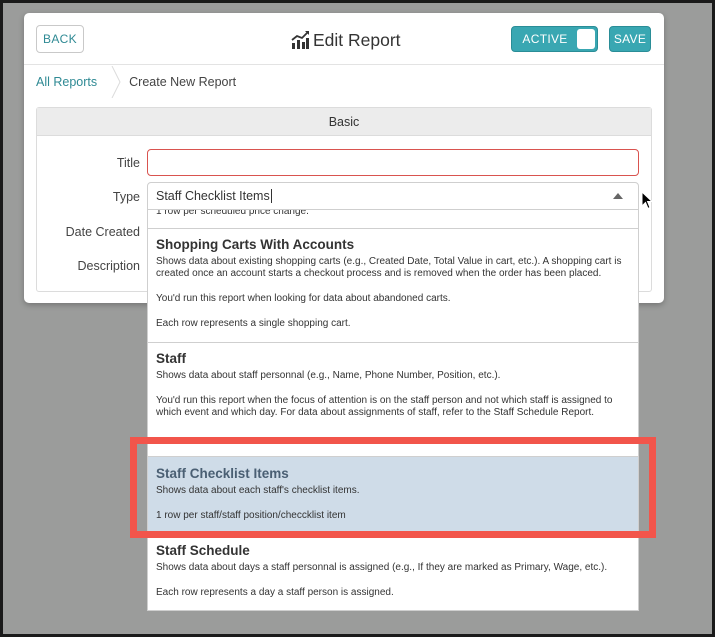  What do you see at coordinates (393, 487) in the screenshot?
I see `highlight-annotation-box` at bounding box center [393, 487].